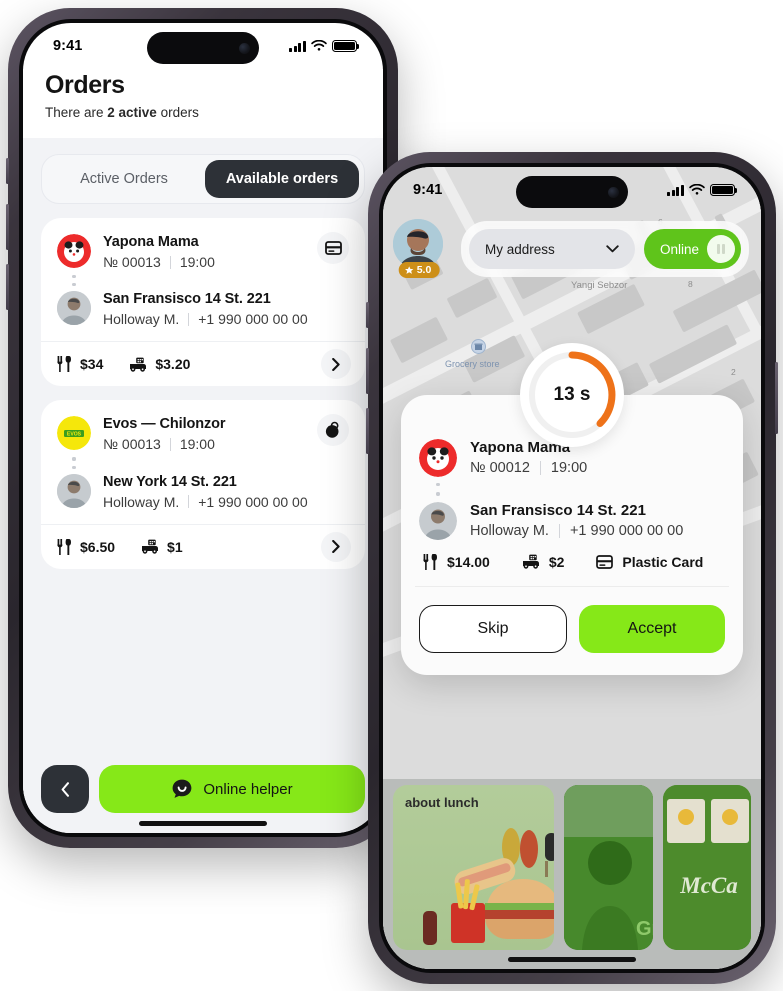  What do you see at coordinates (297, 46) in the screenshot?
I see `cellular-bars-icon` at bounding box center [297, 46].